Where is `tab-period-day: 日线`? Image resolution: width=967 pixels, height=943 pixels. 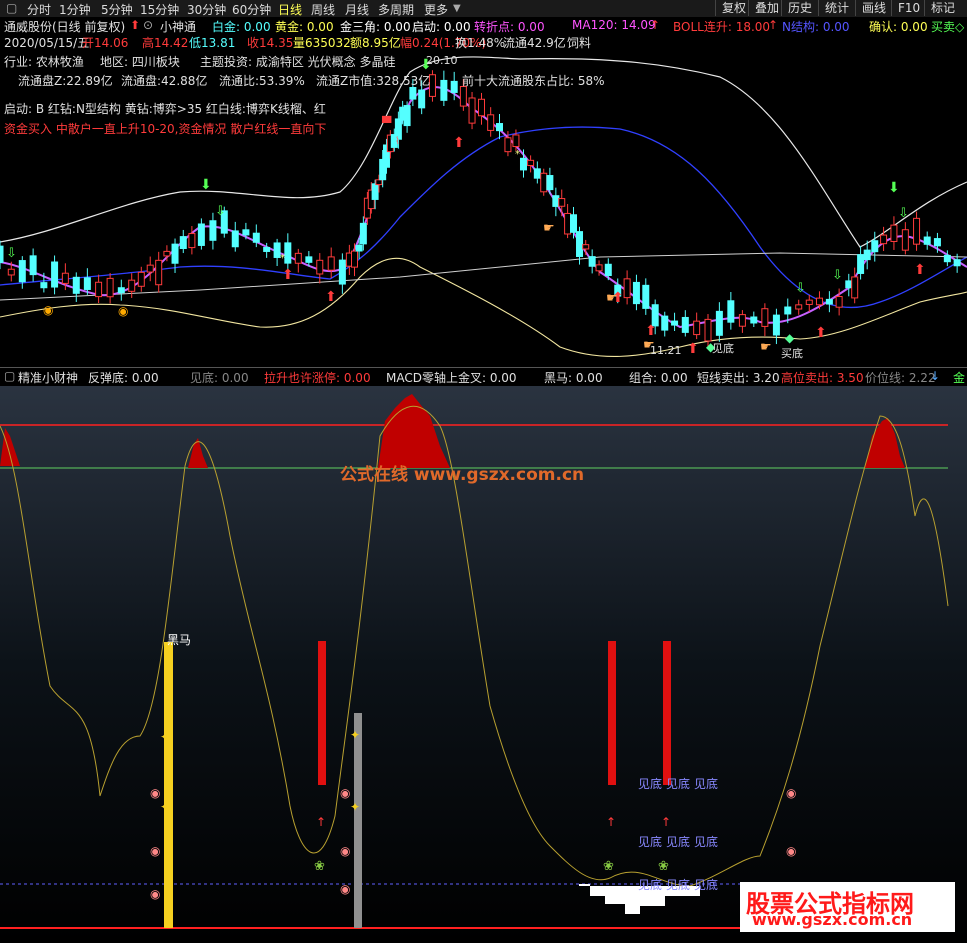 tab-period-day: 日线 is located at coordinates (290, 9).